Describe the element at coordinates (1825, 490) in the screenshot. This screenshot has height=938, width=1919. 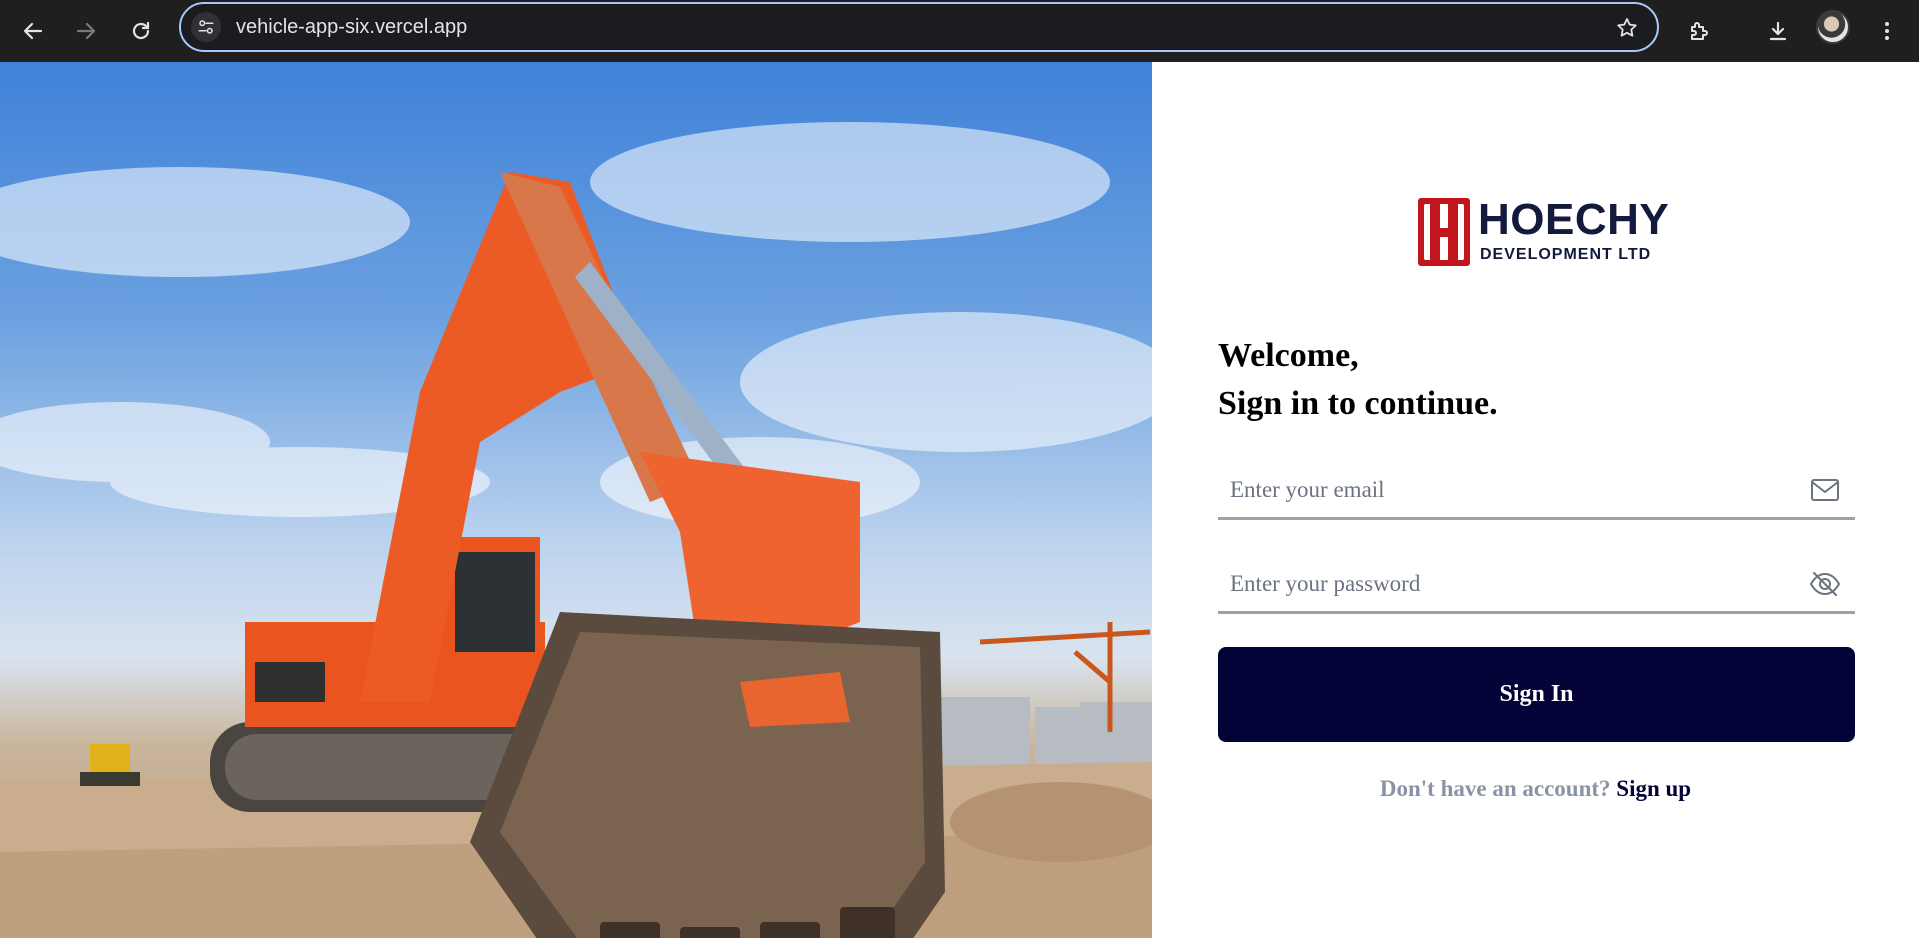
I see `mail-icon` at that location.